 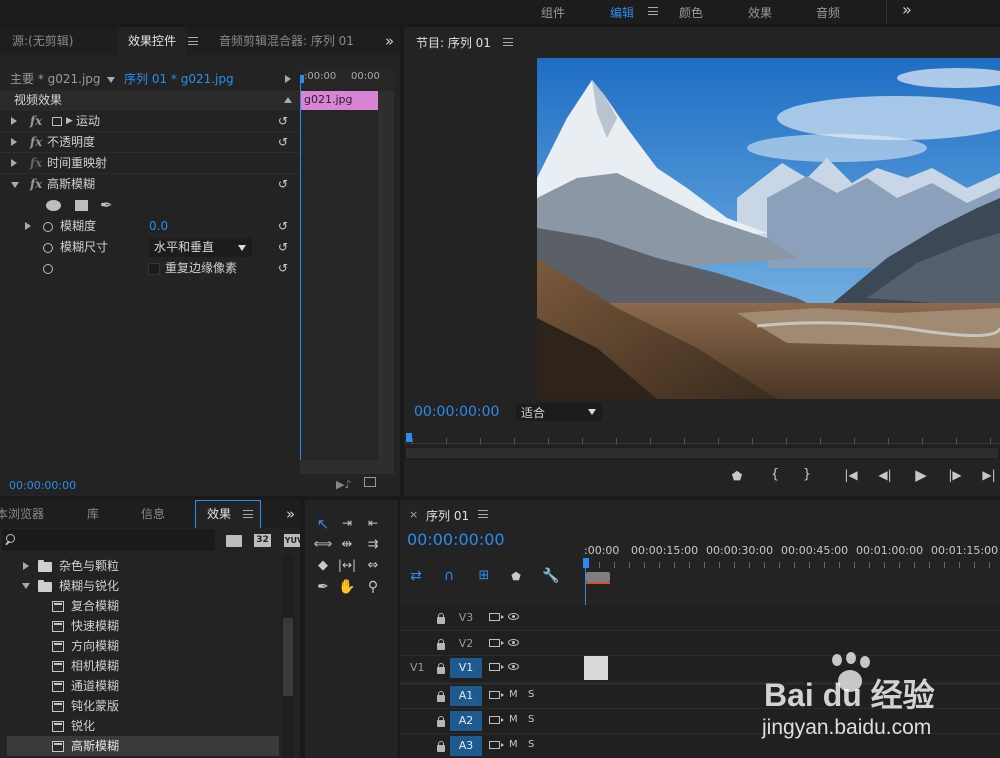 What do you see at coordinates (179, 79) in the screenshot?
I see `sequence-clip-label: 序列 01 * g021.jpg` at bounding box center [179, 79].